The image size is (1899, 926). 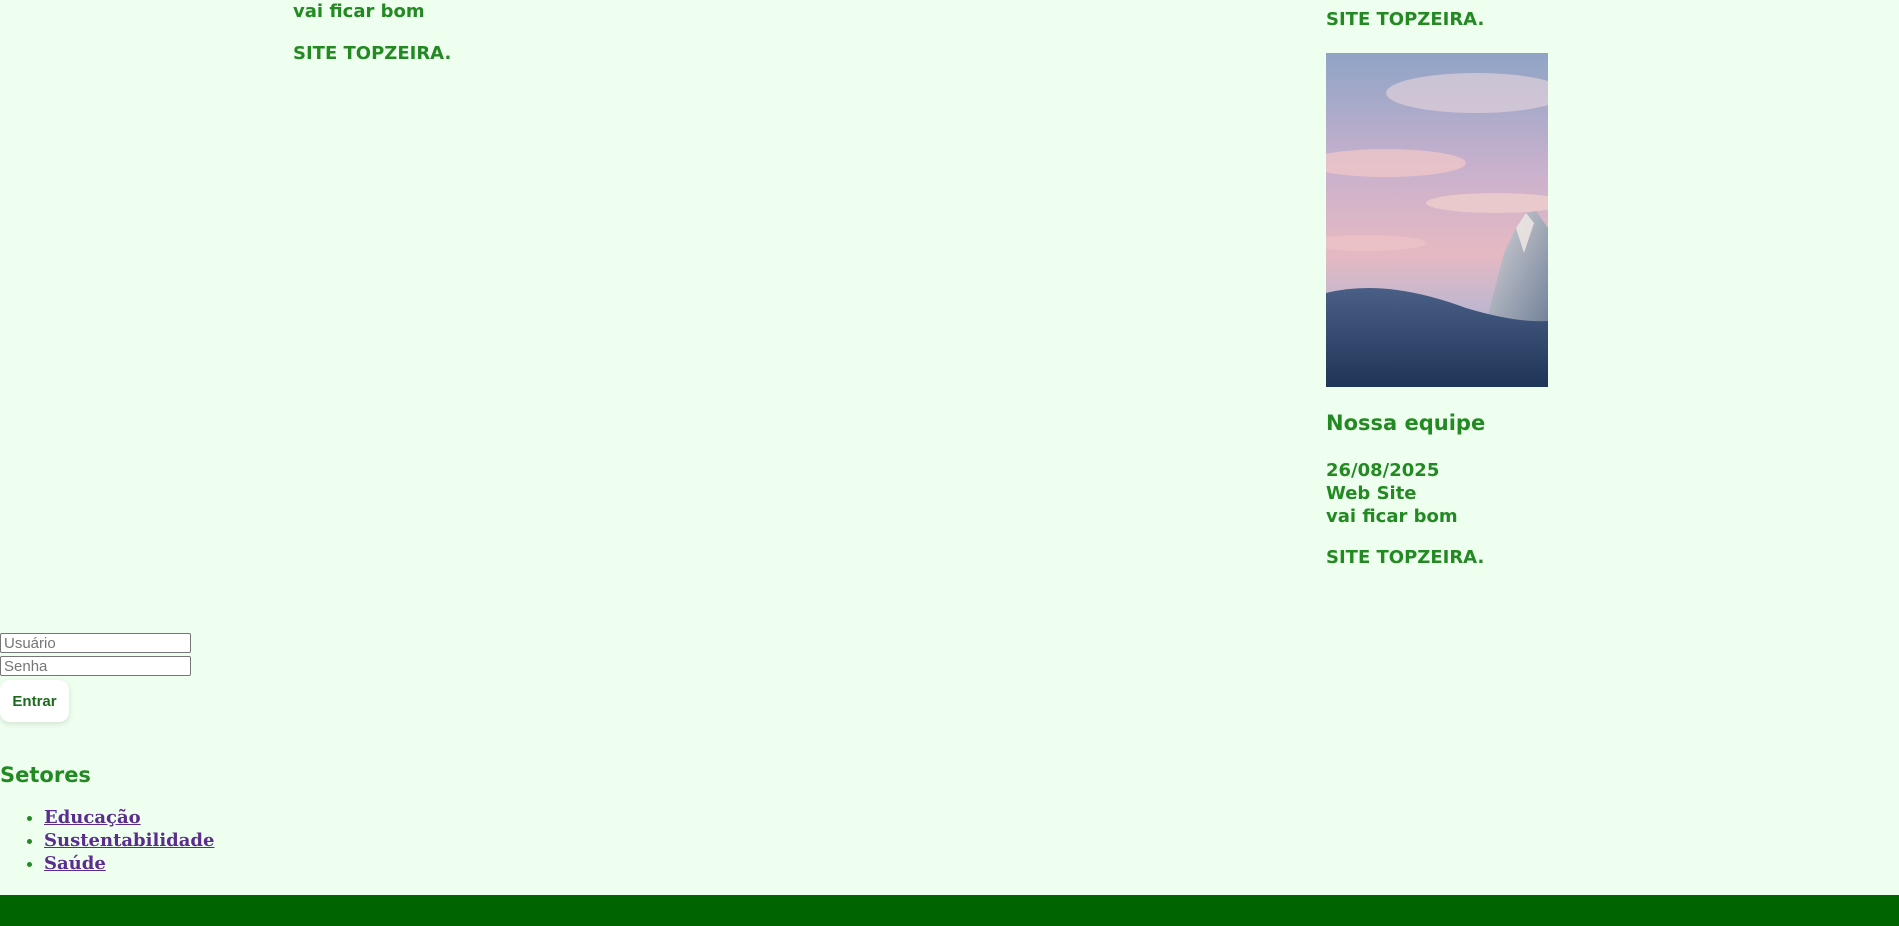 I want to click on setores-section: Setores Educação Sustentabilidade Saúde, so click(x=107, y=818).